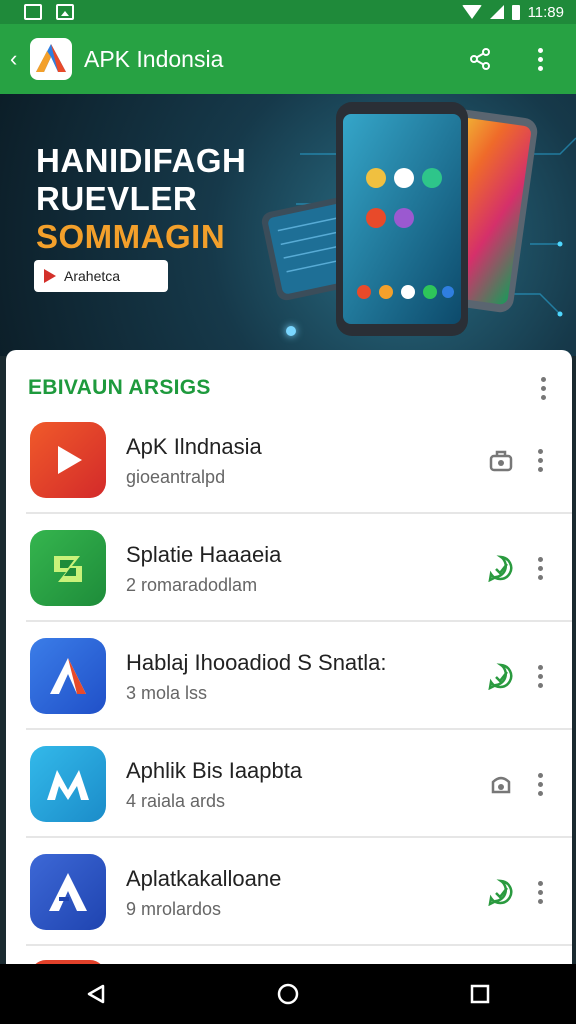  I want to click on item-name: Splatie Haaaeia, so click(204, 554).